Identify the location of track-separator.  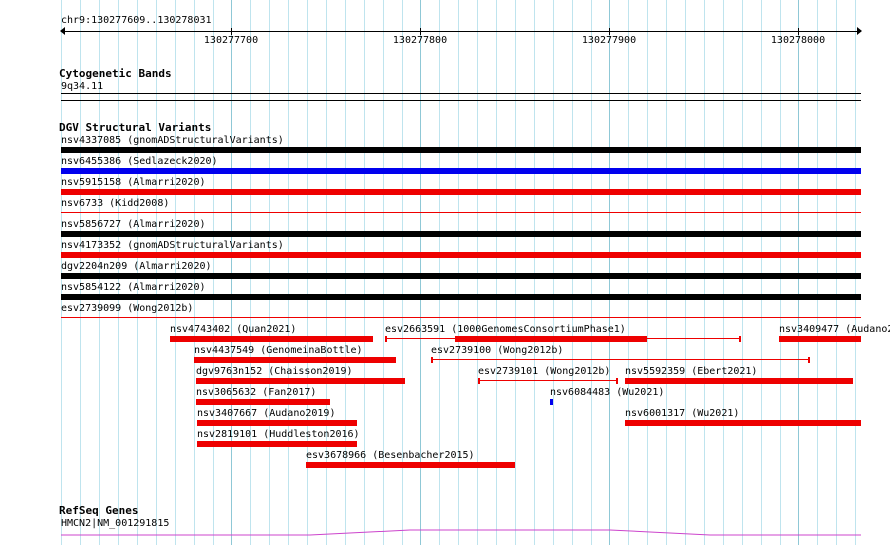
(461, 100).